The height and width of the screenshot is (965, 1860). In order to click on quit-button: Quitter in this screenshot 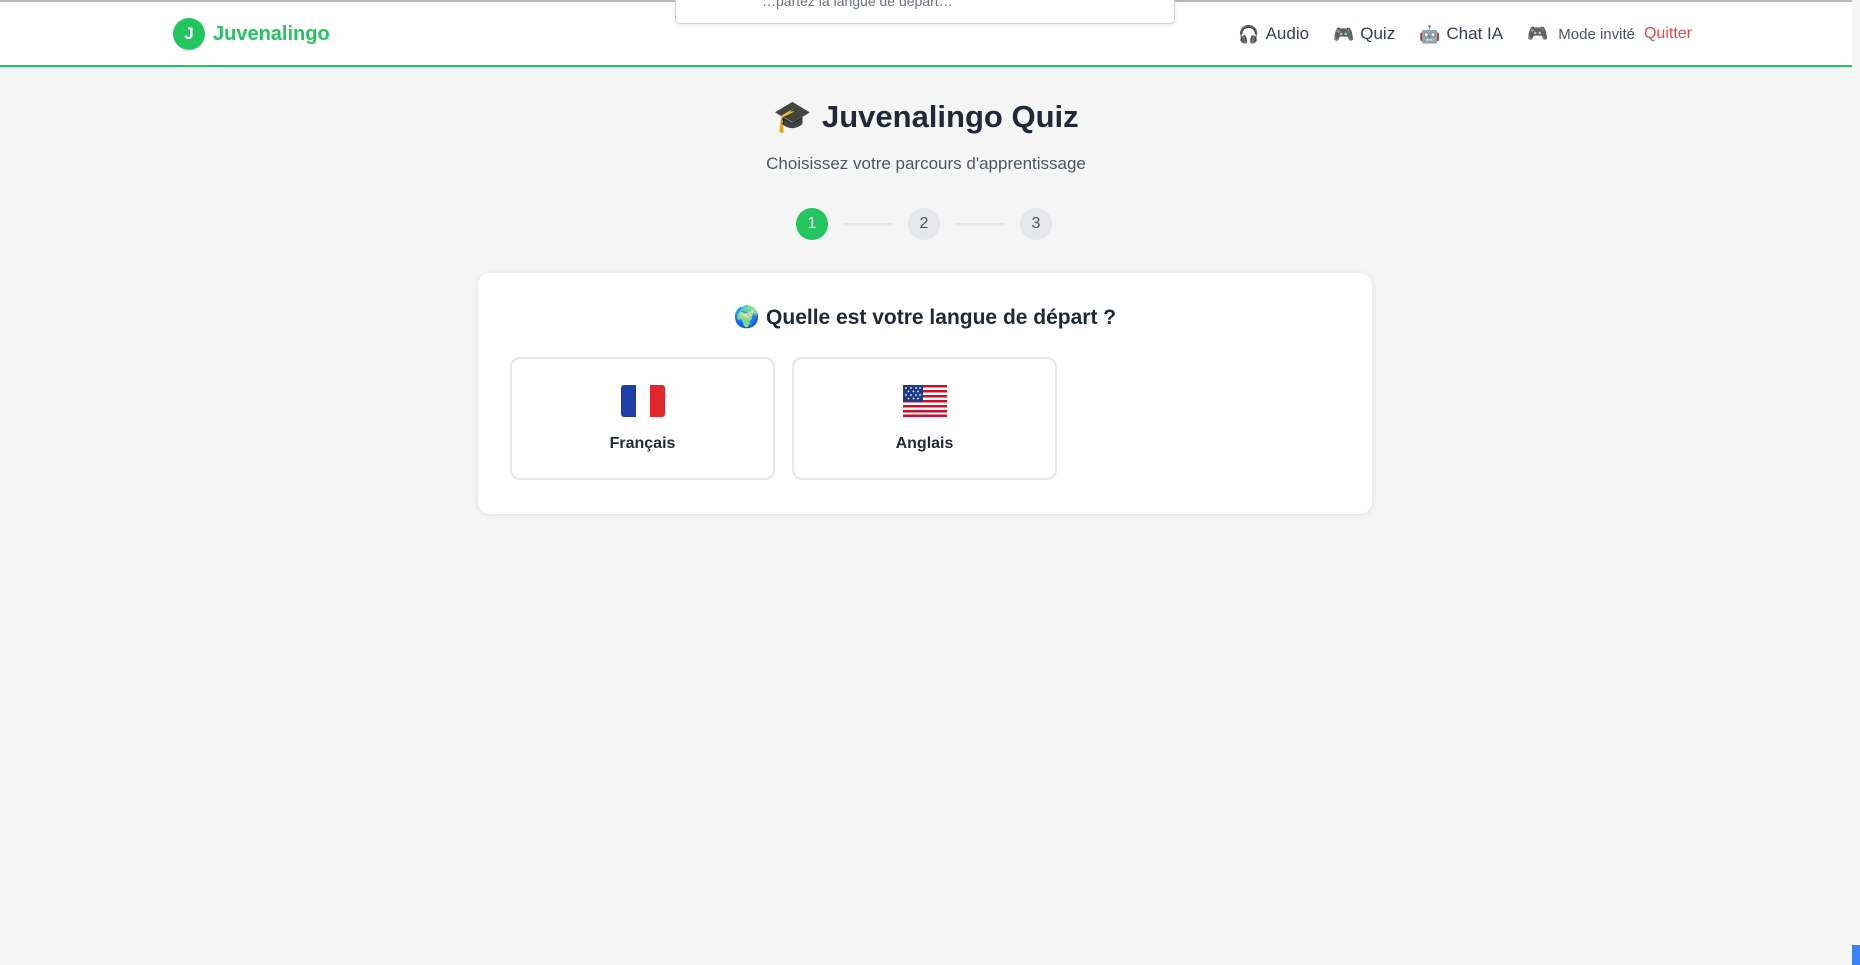, I will do `click(1668, 34)`.